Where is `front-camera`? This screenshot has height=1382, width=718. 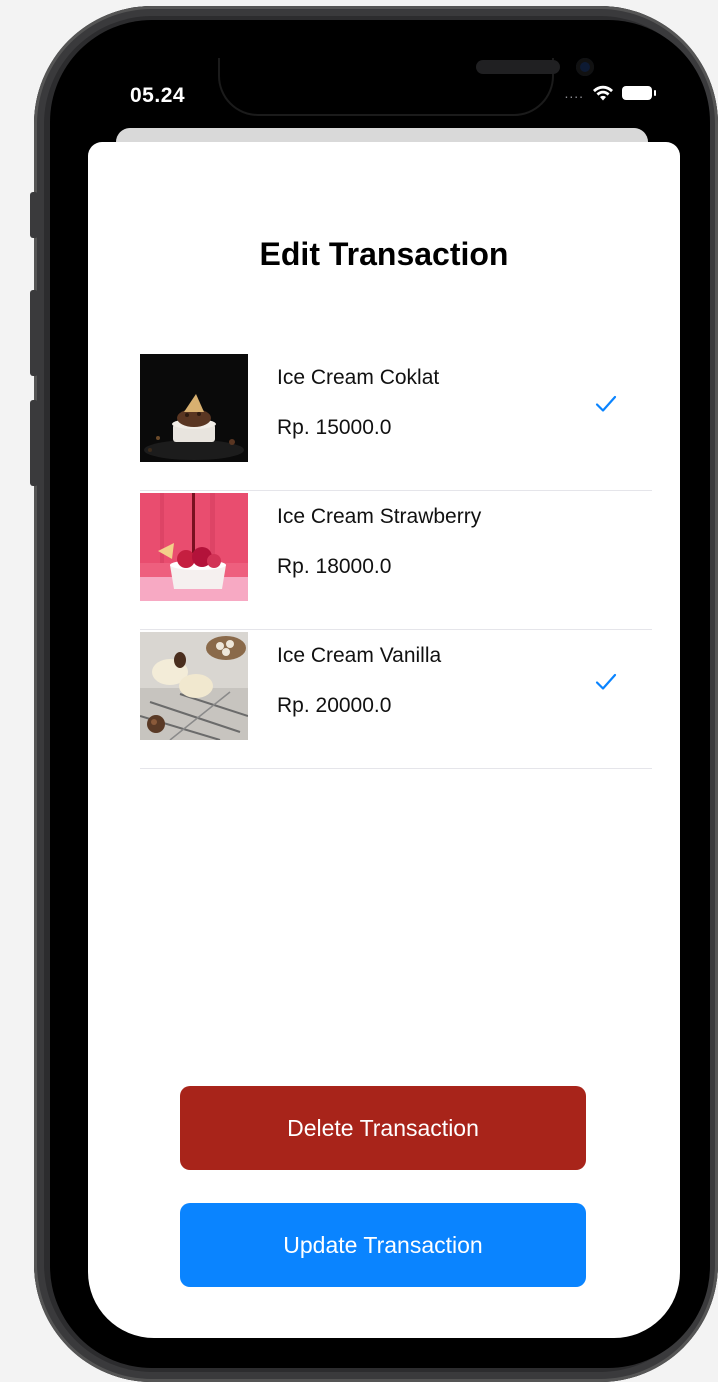 front-camera is located at coordinates (585, 67).